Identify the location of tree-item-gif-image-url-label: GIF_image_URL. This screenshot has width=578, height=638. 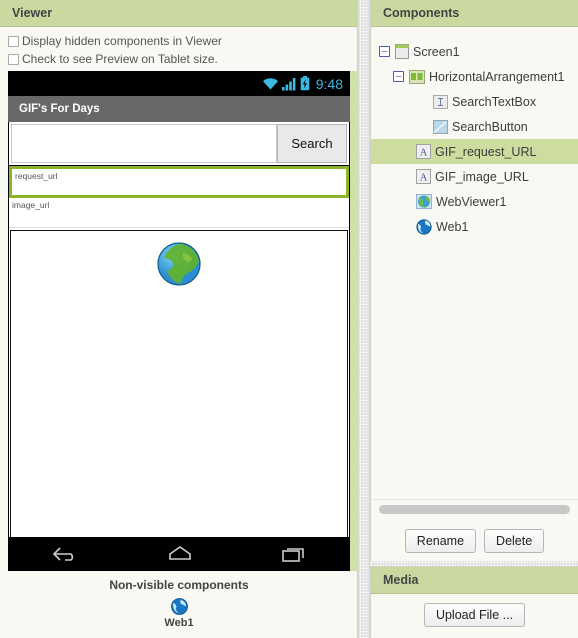
(482, 176).